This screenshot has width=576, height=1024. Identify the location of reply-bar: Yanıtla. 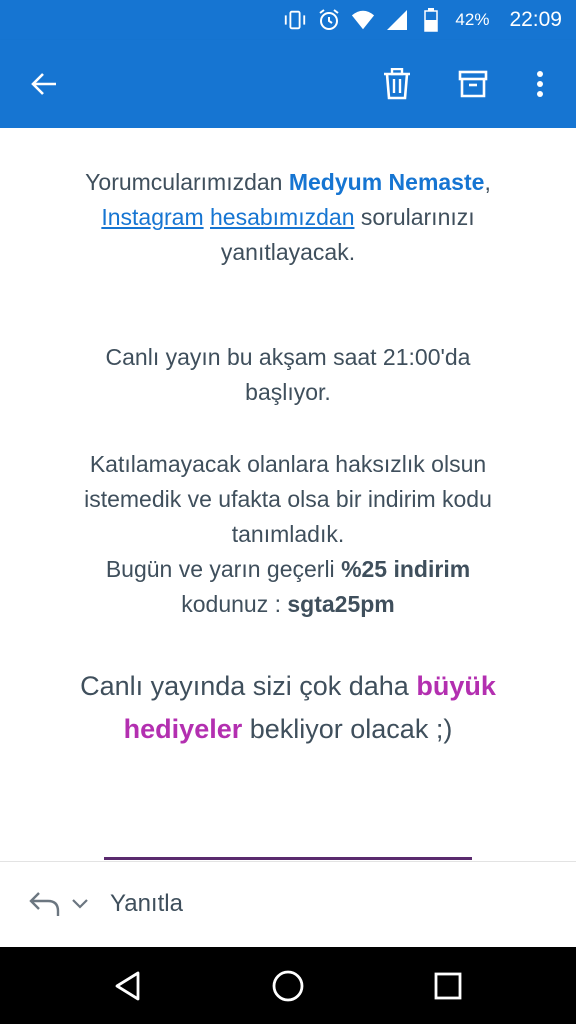
(288, 904).